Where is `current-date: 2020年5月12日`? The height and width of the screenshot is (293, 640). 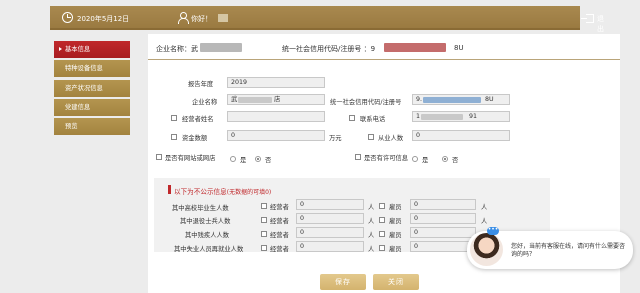
current-date: 2020年5月12日 is located at coordinates (103, 19).